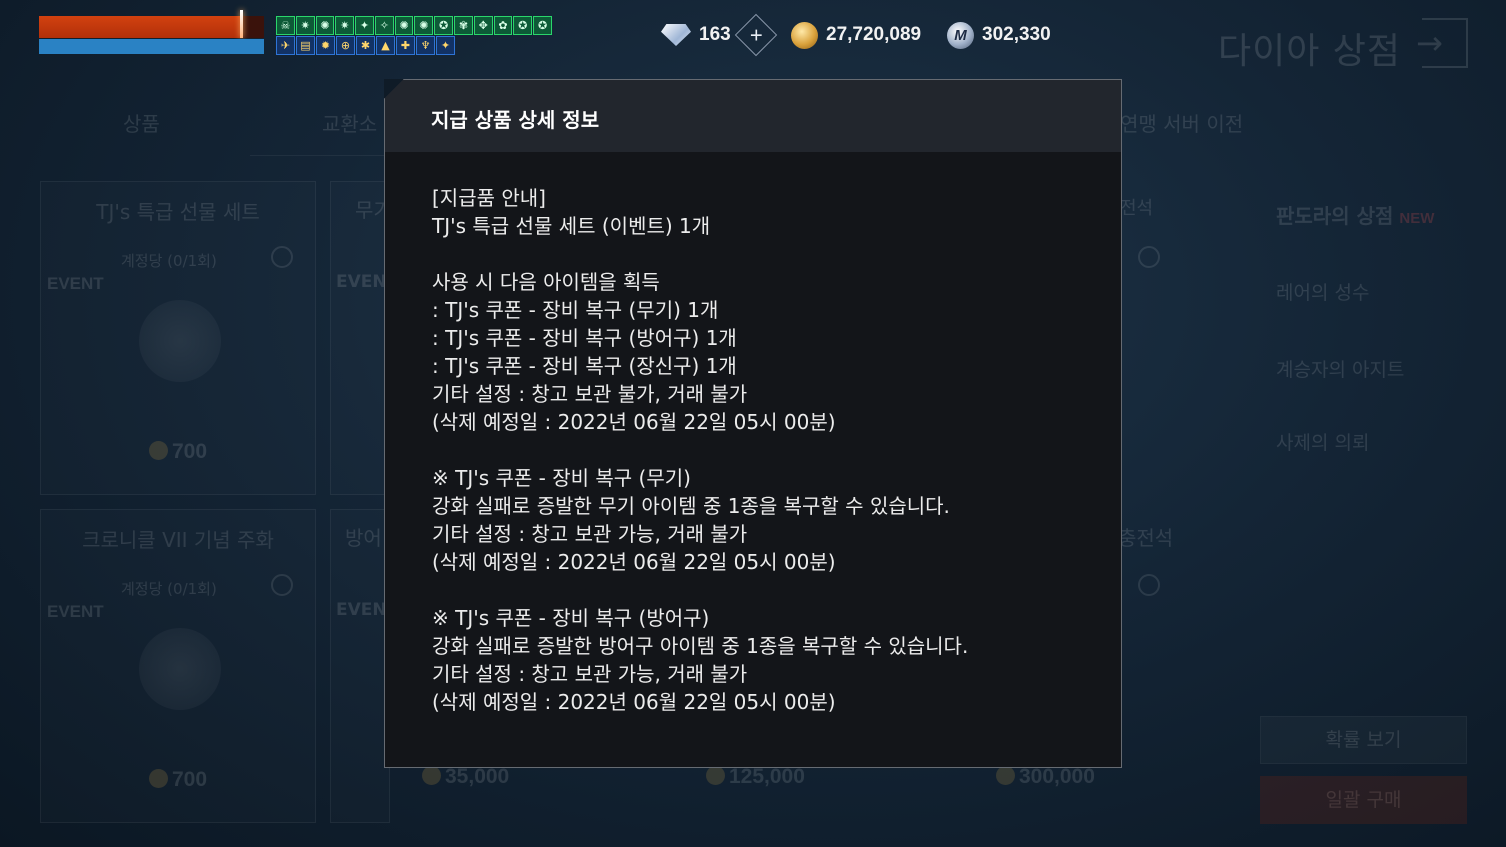 This screenshot has width=1506, height=847. Describe the element at coordinates (178, 540) in the screenshot. I see `card-name: 크로니클 VII 기념 주화` at that location.